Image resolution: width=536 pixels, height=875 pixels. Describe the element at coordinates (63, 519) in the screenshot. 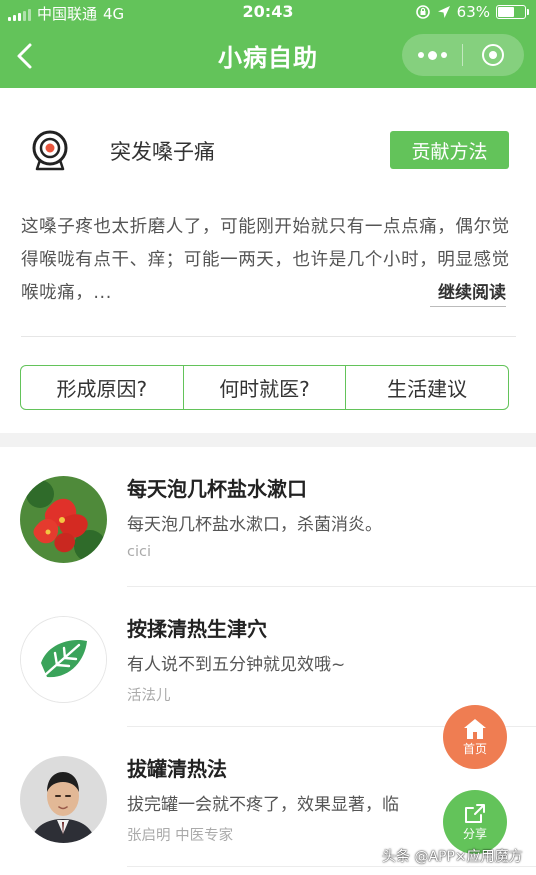

I see `flower-thumbnail` at that location.